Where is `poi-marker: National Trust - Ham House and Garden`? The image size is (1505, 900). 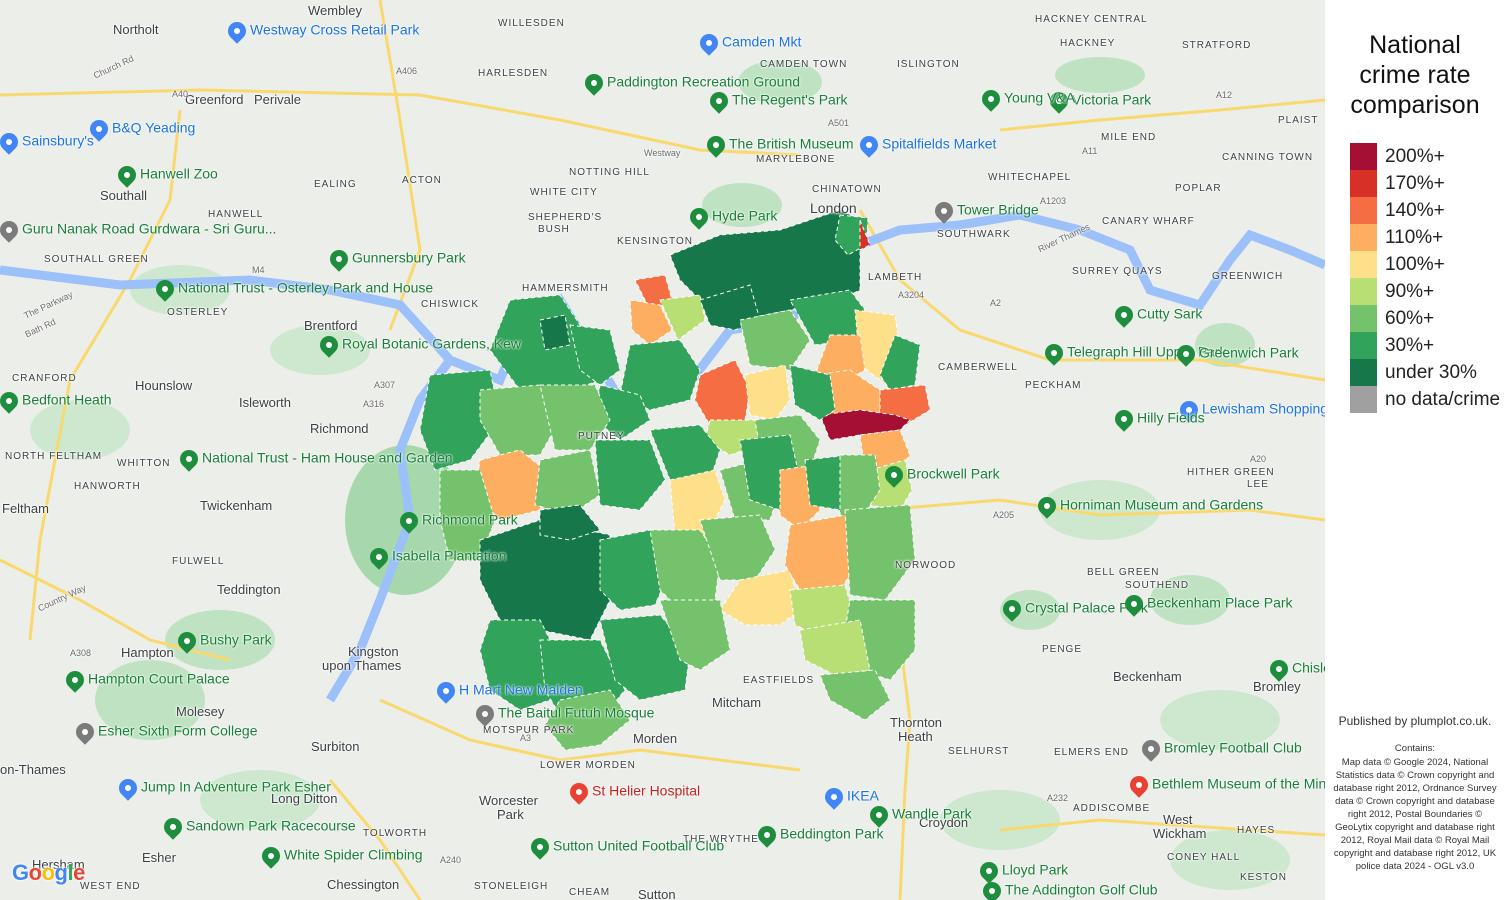 poi-marker: National Trust - Ham House and Garden is located at coordinates (314, 459).